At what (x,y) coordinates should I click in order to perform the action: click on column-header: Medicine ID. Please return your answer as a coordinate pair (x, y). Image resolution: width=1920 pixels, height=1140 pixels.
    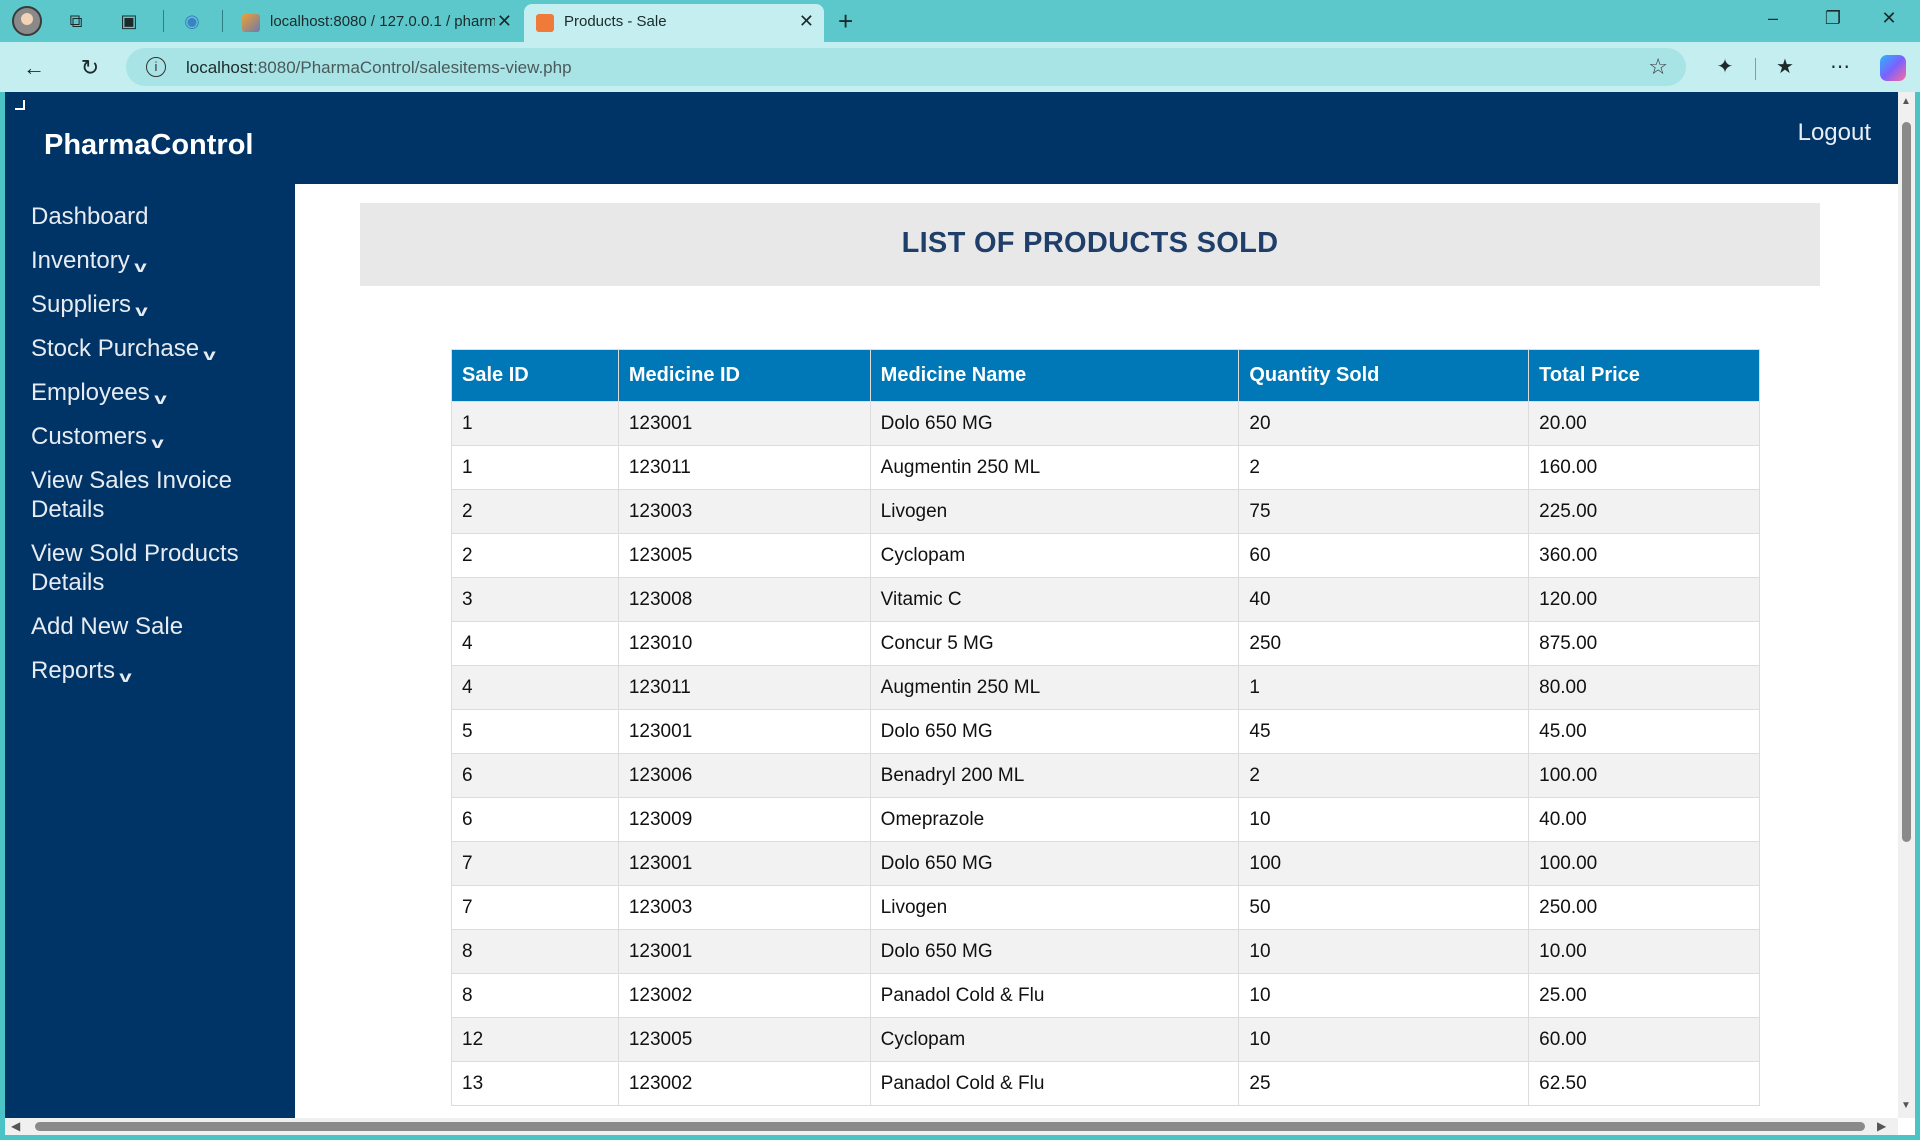
    Looking at the image, I should click on (744, 375).